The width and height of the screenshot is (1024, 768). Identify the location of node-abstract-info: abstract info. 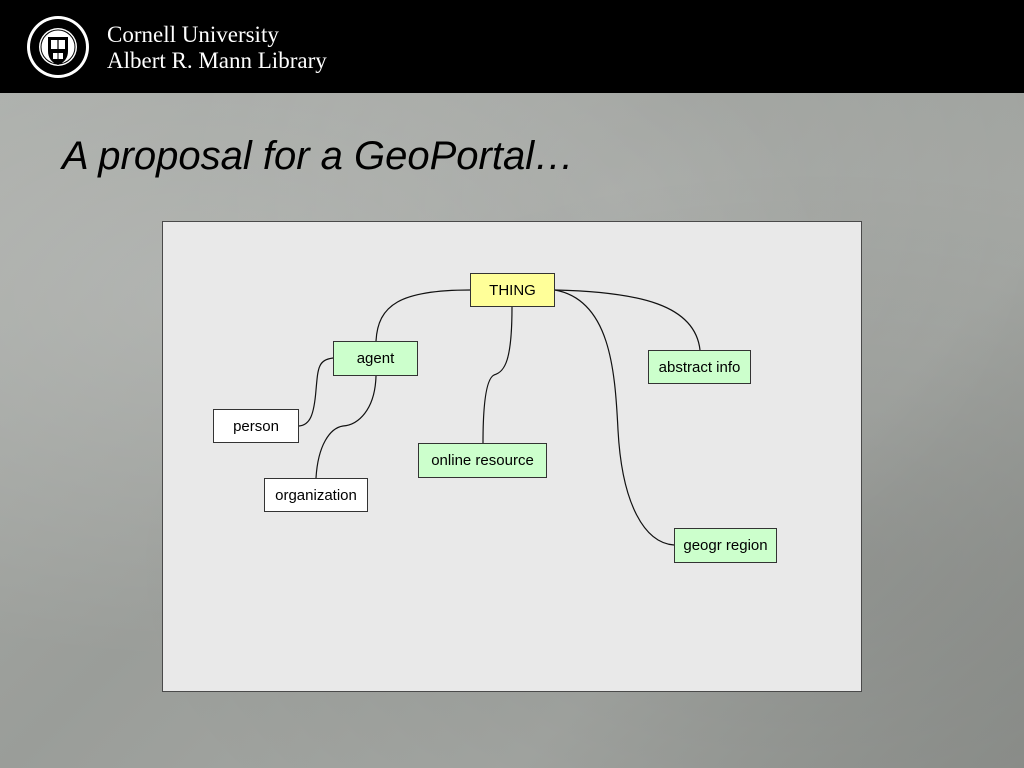
(699, 367).